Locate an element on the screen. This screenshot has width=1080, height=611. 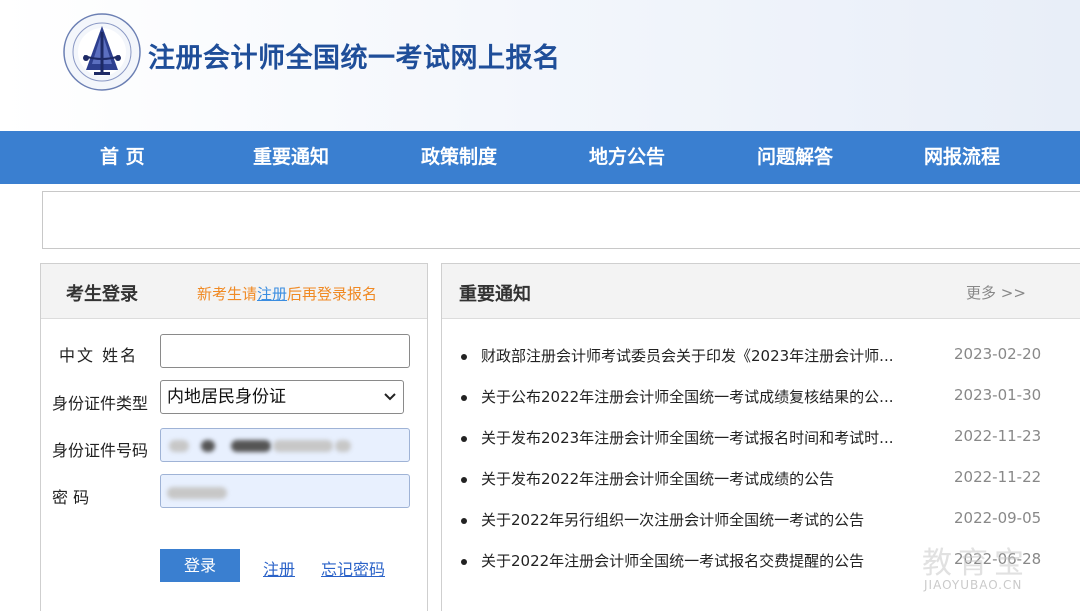
notice-date: 2022-09-05 is located at coordinates (998, 518).